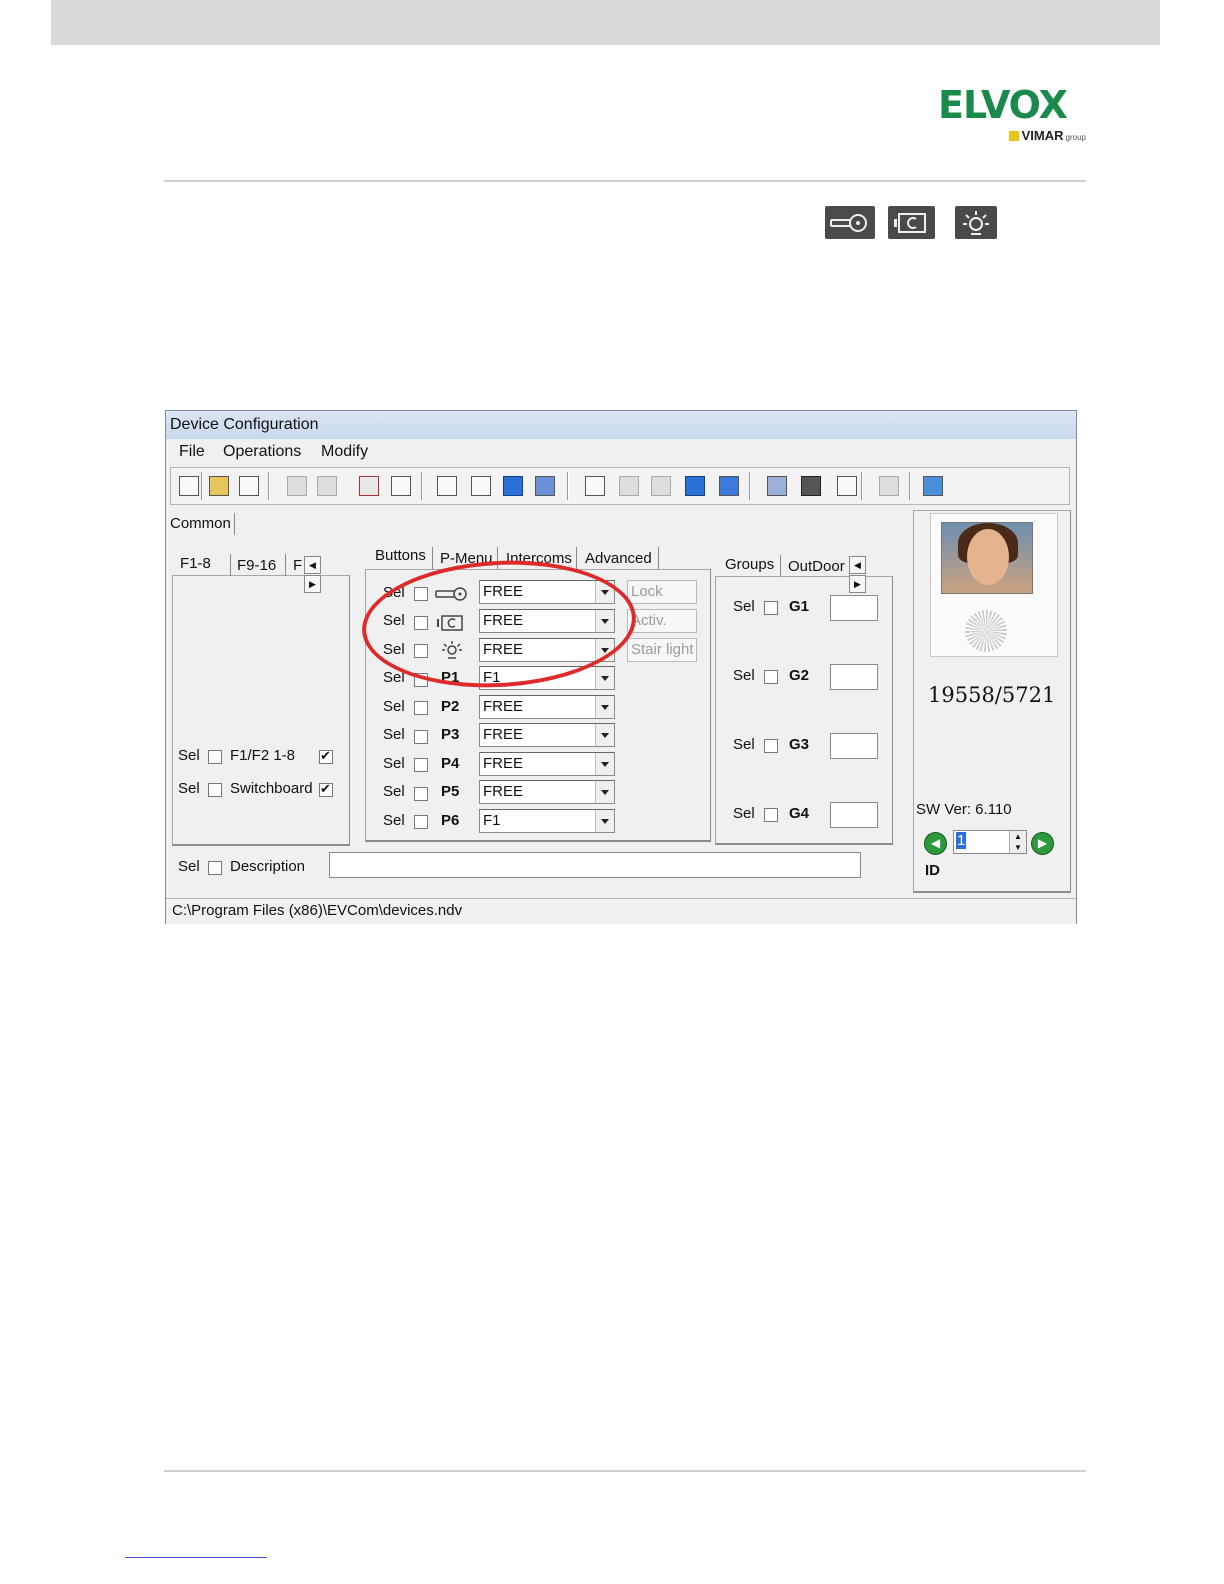  Describe the element at coordinates (344, 452) in the screenshot. I see `menu-modify: Modify` at that location.